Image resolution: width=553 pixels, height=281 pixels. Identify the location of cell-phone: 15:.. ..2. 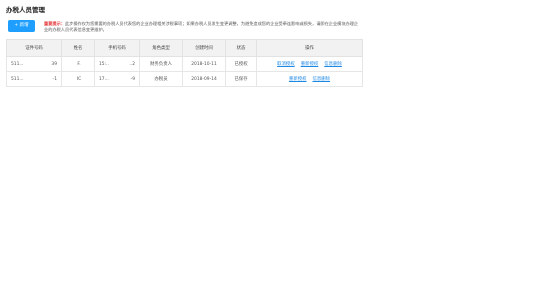
(117, 64).